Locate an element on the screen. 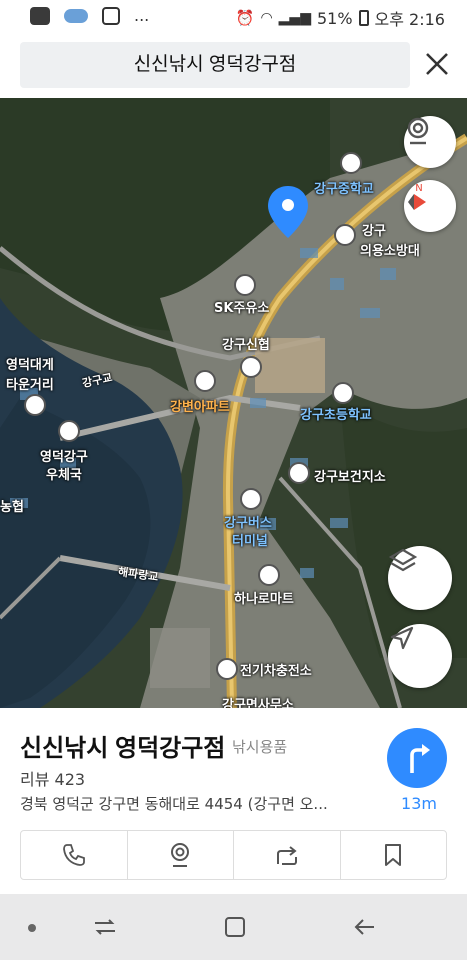 This screenshot has width=467, height=960. home-button is located at coordinates (235, 927).